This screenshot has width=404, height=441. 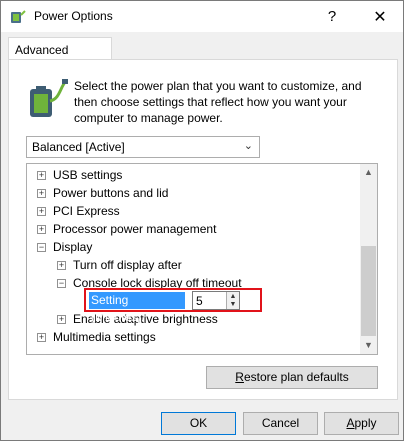 What do you see at coordinates (192, 337) in the screenshot?
I see `tree-item-multimedia-settings: + Multimedia settings` at bounding box center [192, 337].